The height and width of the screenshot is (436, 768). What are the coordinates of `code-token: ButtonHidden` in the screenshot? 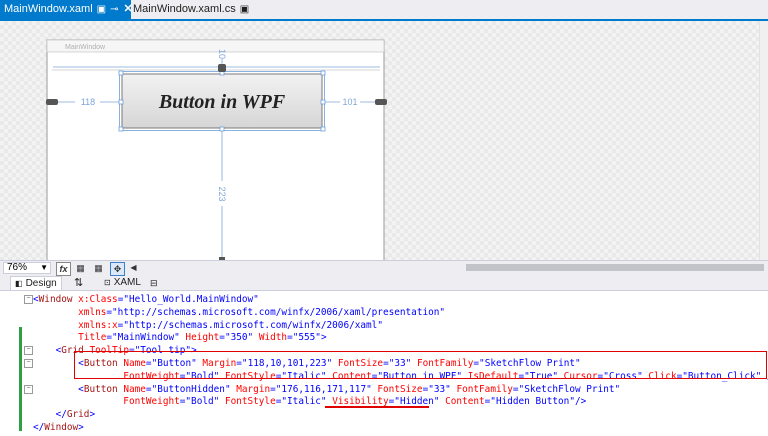 It's located at (191, 389).